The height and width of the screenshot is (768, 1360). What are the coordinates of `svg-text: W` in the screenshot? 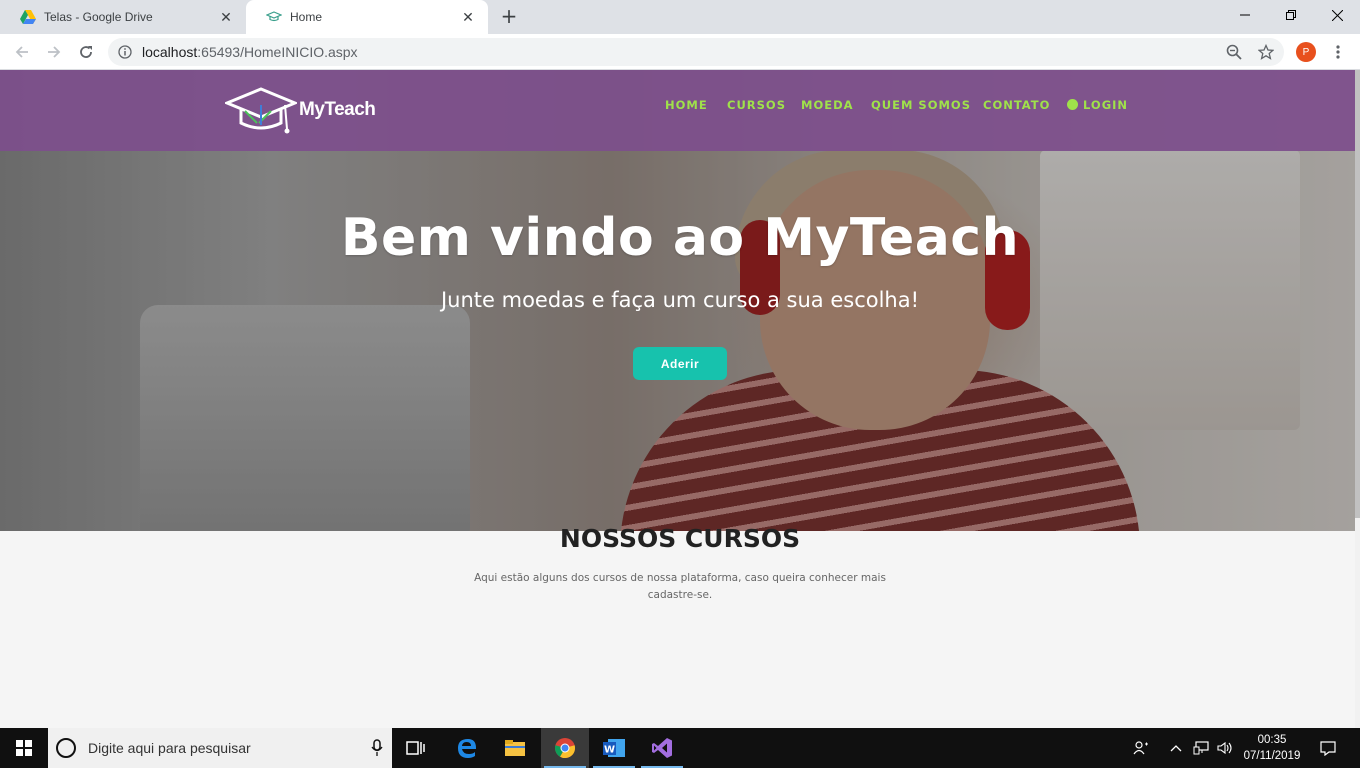 It's located at (609, 750).